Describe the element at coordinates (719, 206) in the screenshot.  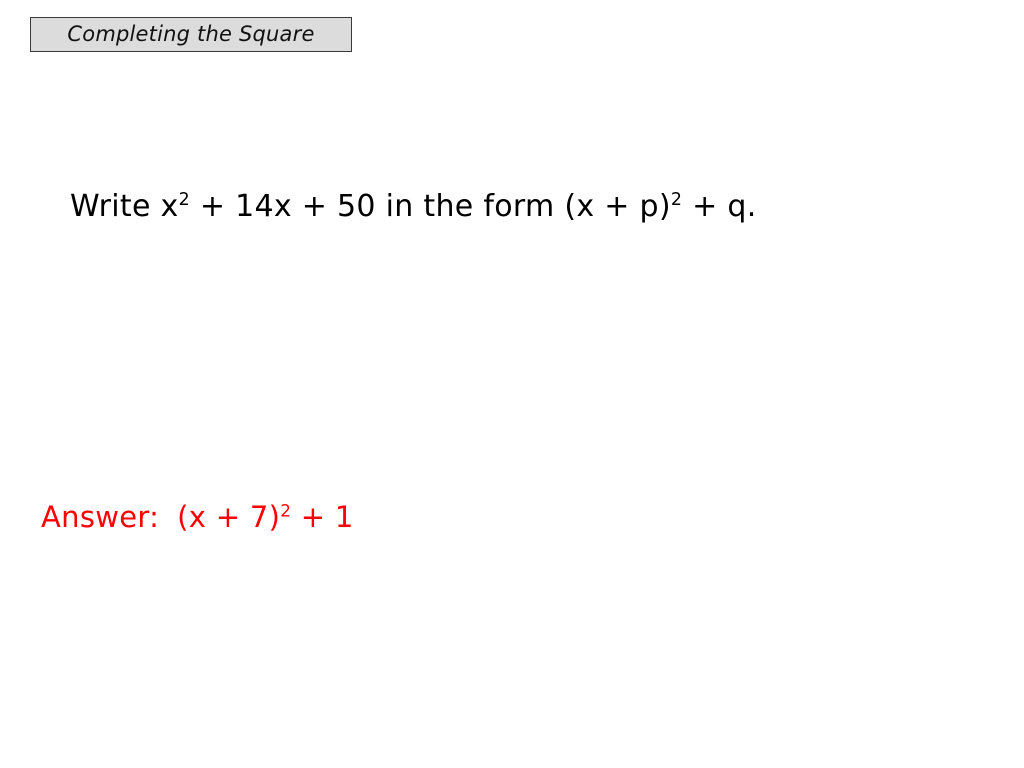
I see `question-suffix: + q.` at that location.